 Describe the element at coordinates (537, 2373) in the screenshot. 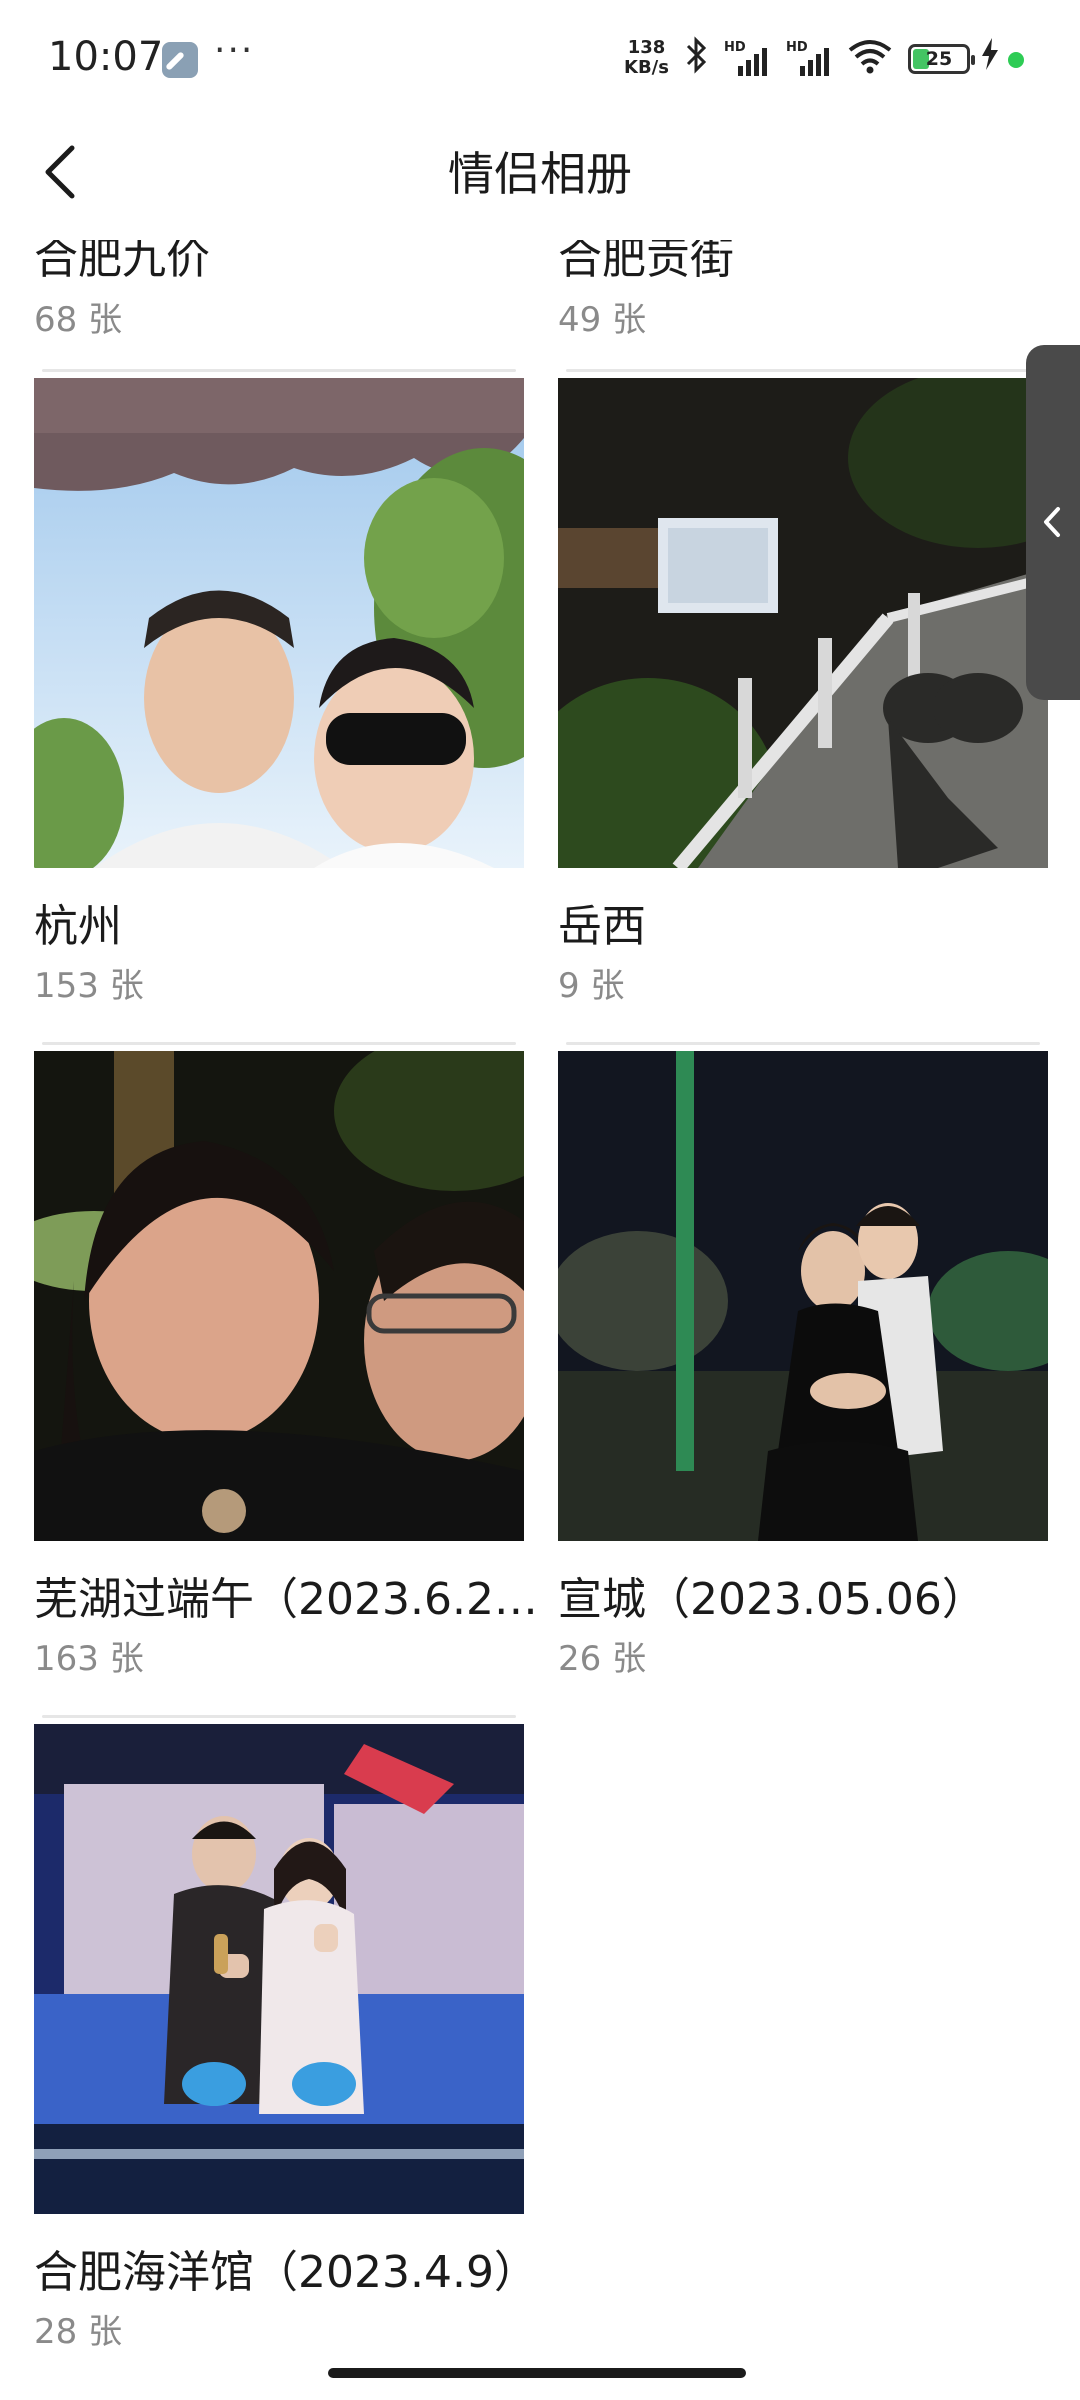

I see `home-indicator` at that location.